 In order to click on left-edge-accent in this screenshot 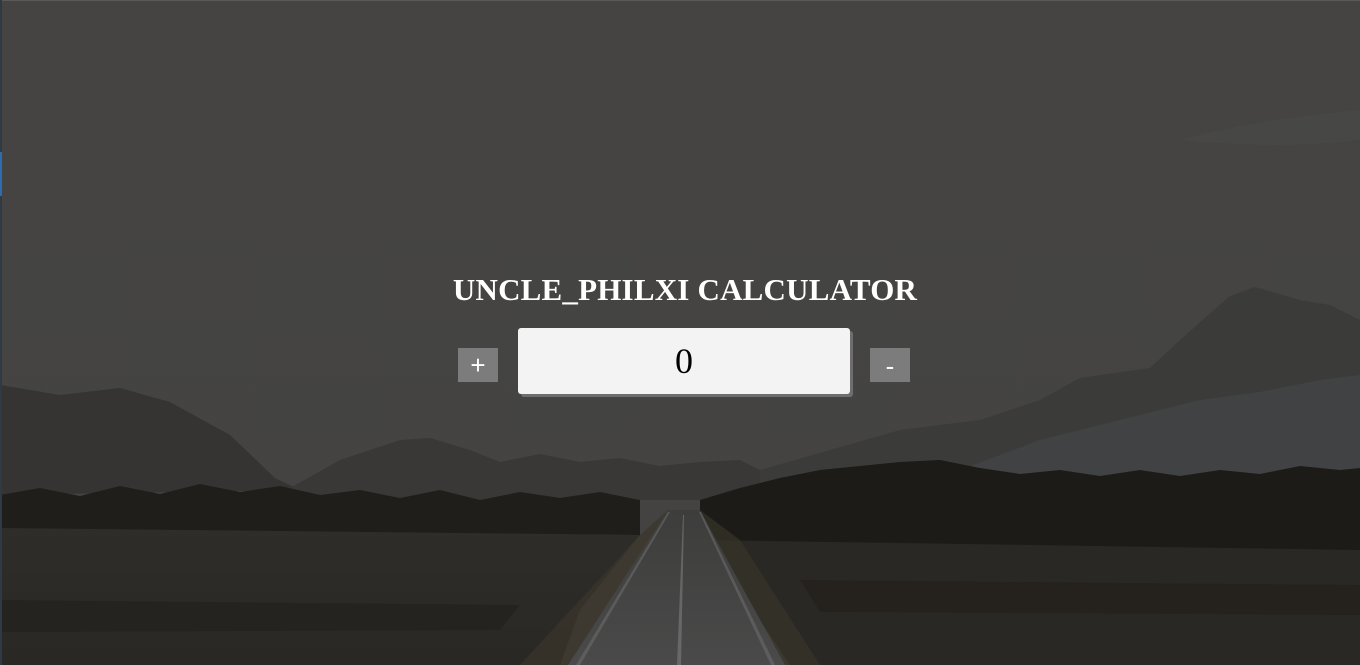, I will do `click(1, 174)`.